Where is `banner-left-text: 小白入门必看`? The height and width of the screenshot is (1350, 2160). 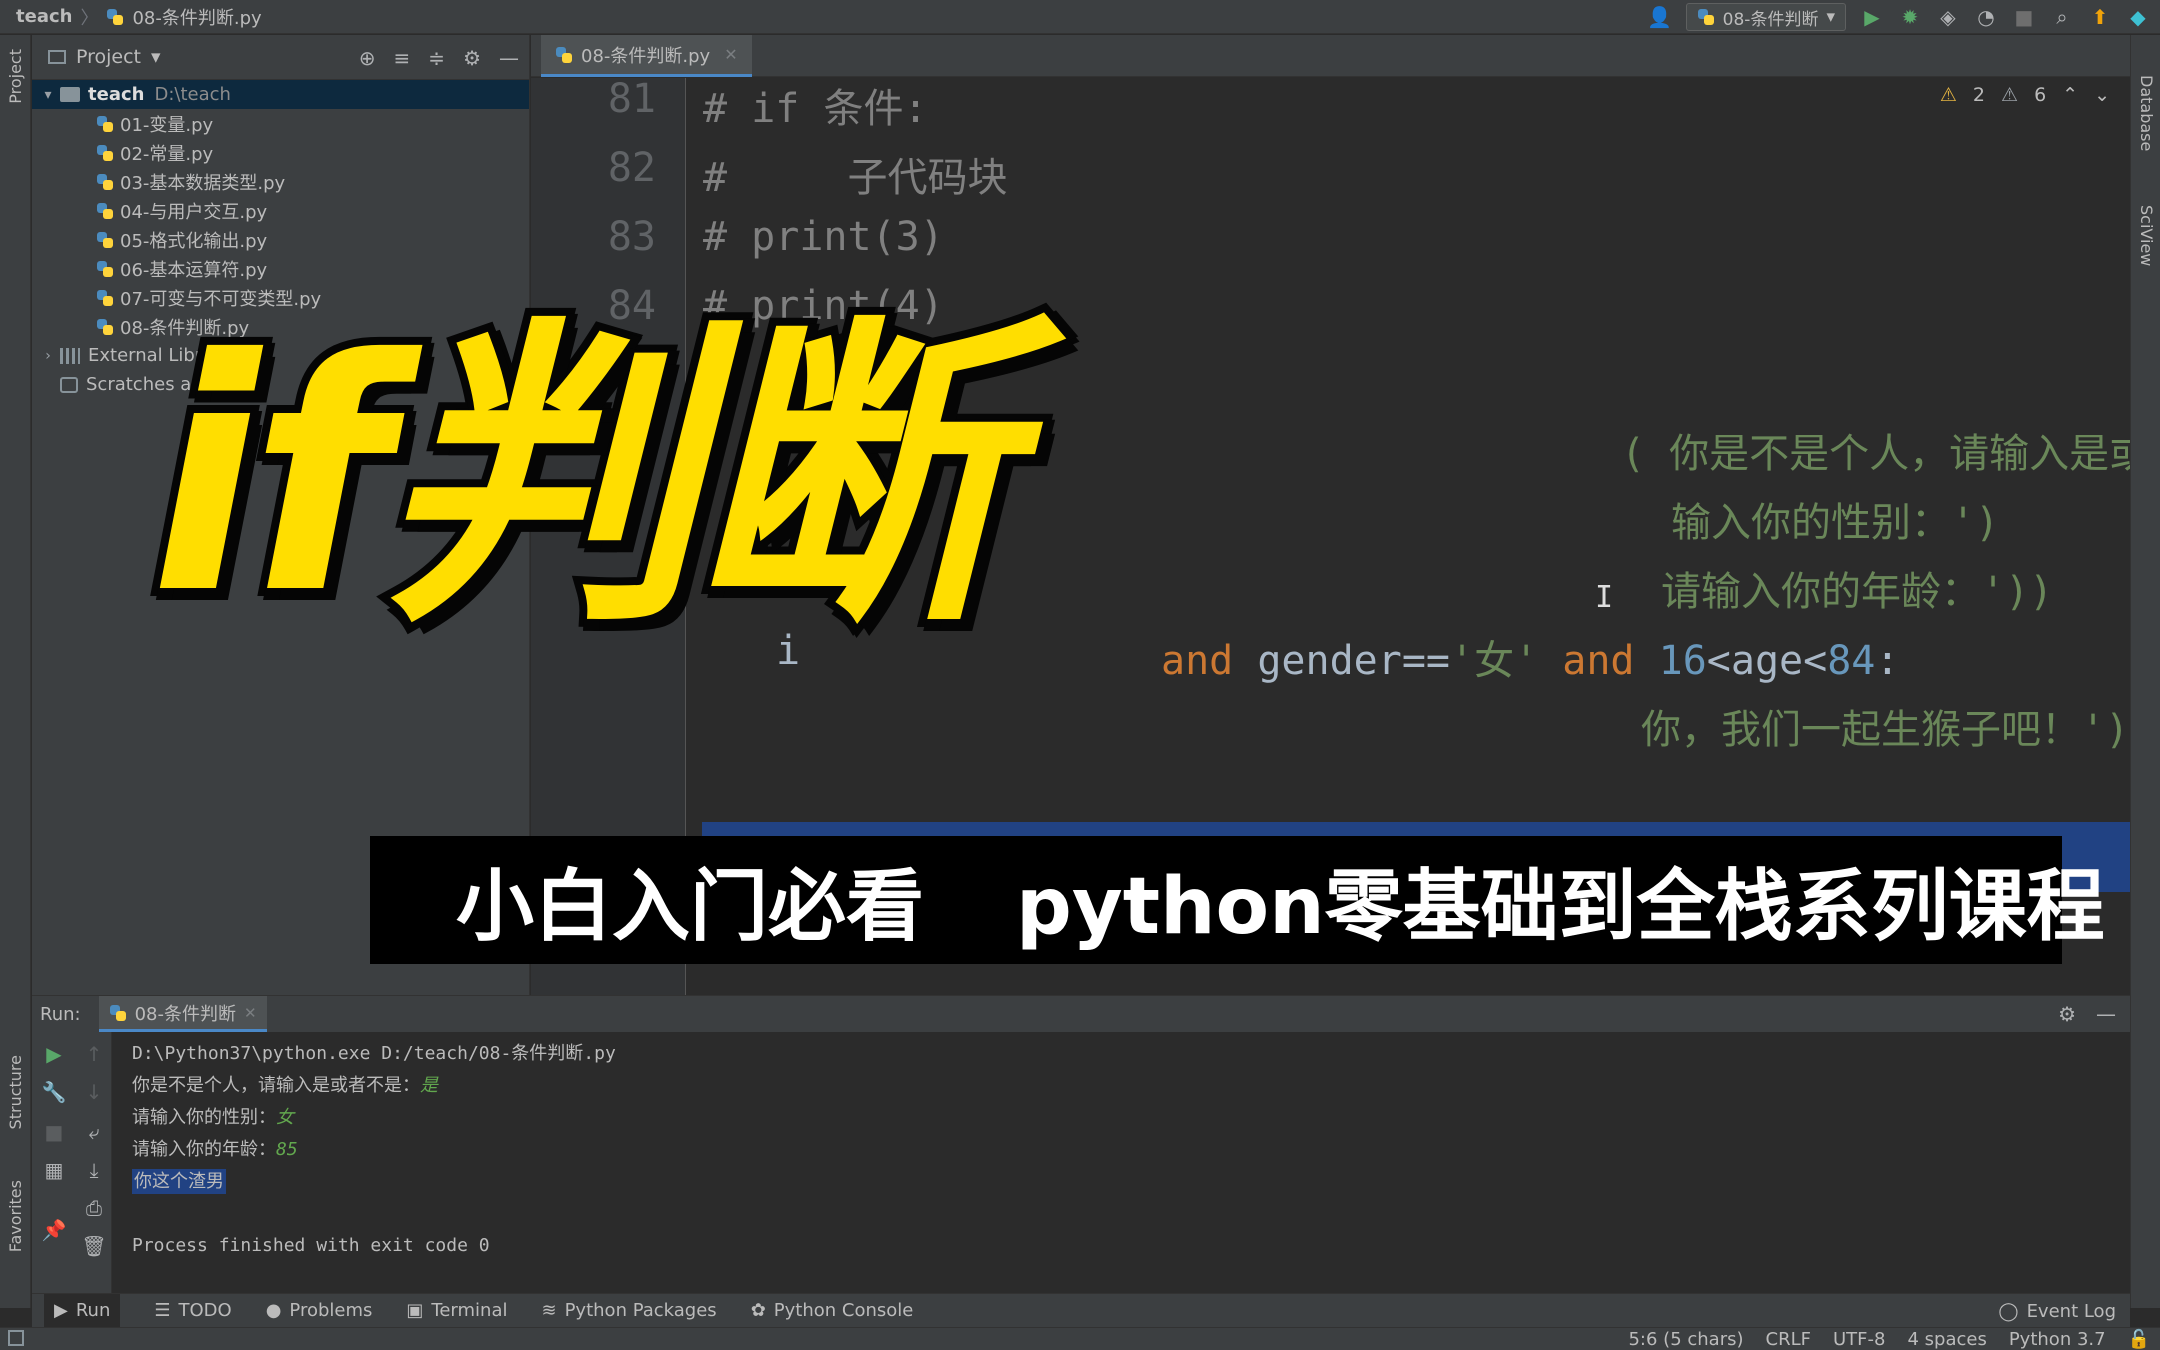 banner-left-text: 小白入门必看 is located at coordinates (690, 907).